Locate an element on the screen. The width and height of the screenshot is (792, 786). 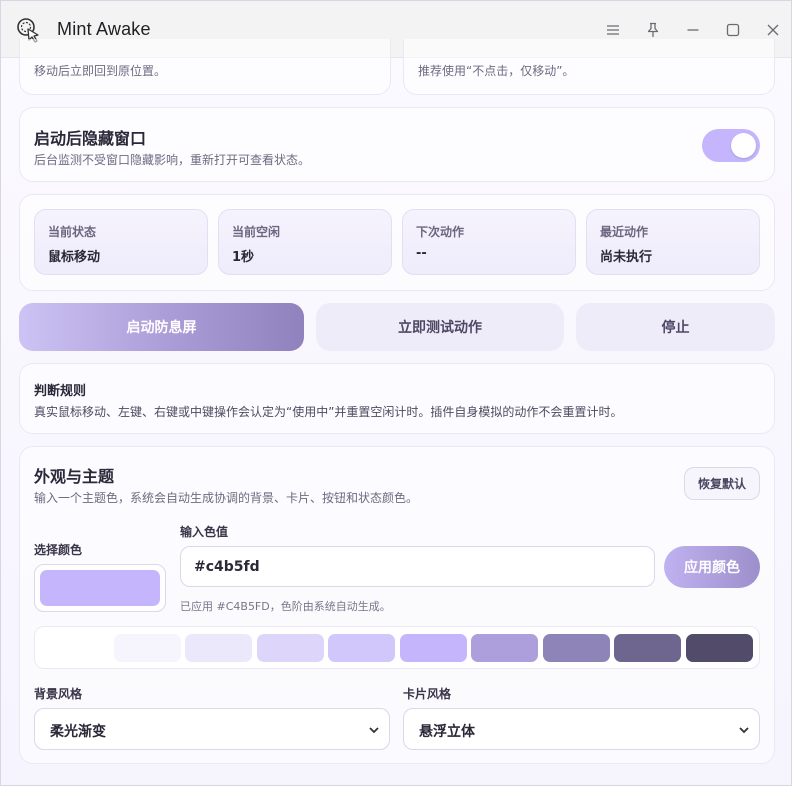
maximize-icon is located at coordinates (733, 30).